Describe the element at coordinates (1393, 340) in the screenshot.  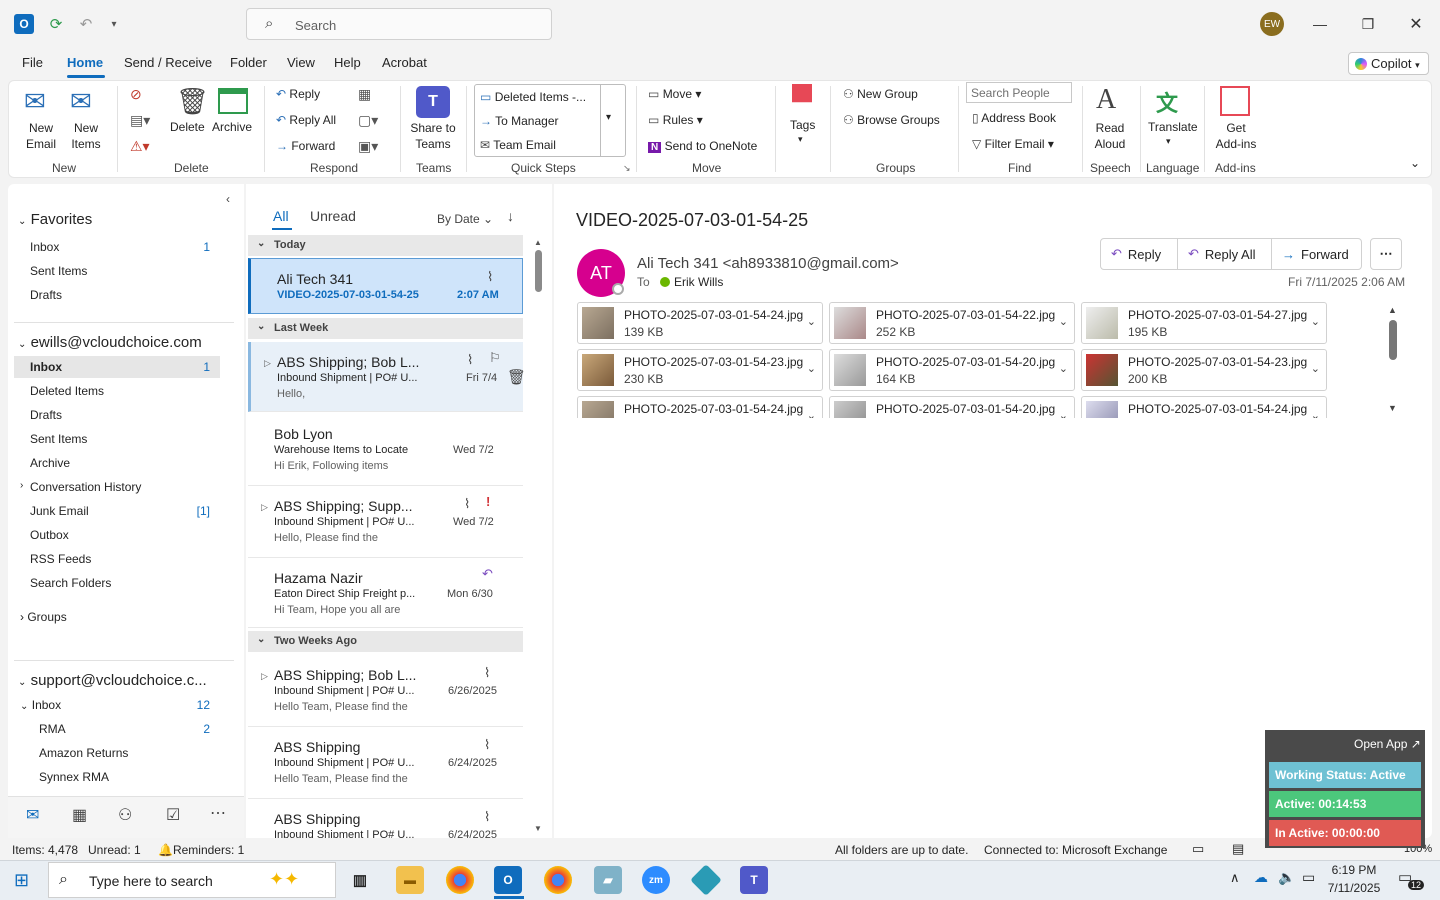
I see `attachments-scroll-thumb` at that location.